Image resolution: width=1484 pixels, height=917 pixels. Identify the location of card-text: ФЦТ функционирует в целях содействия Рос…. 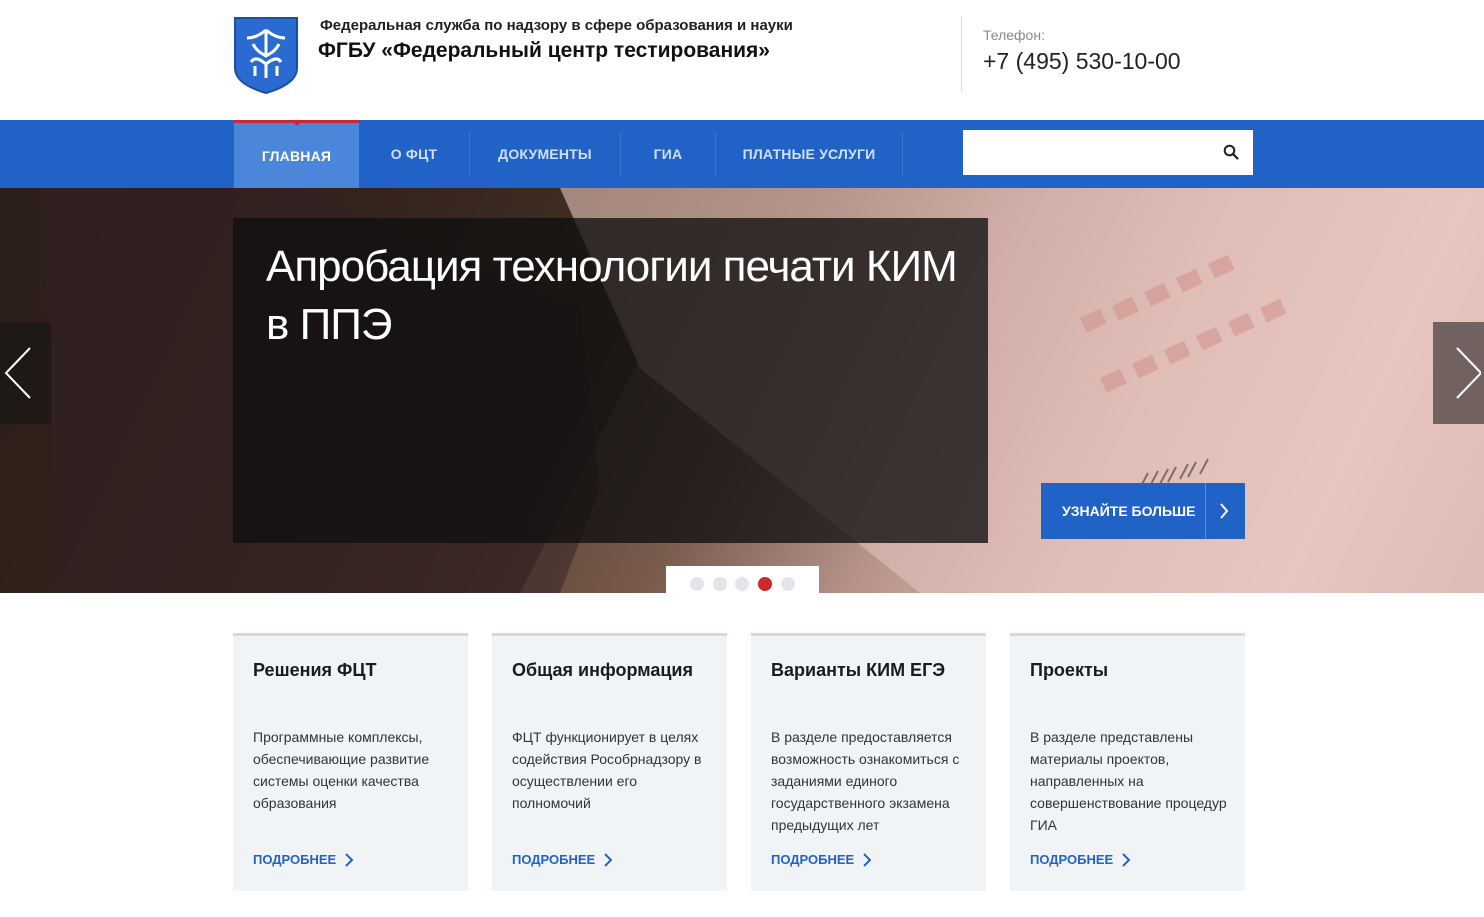
(607, 770).